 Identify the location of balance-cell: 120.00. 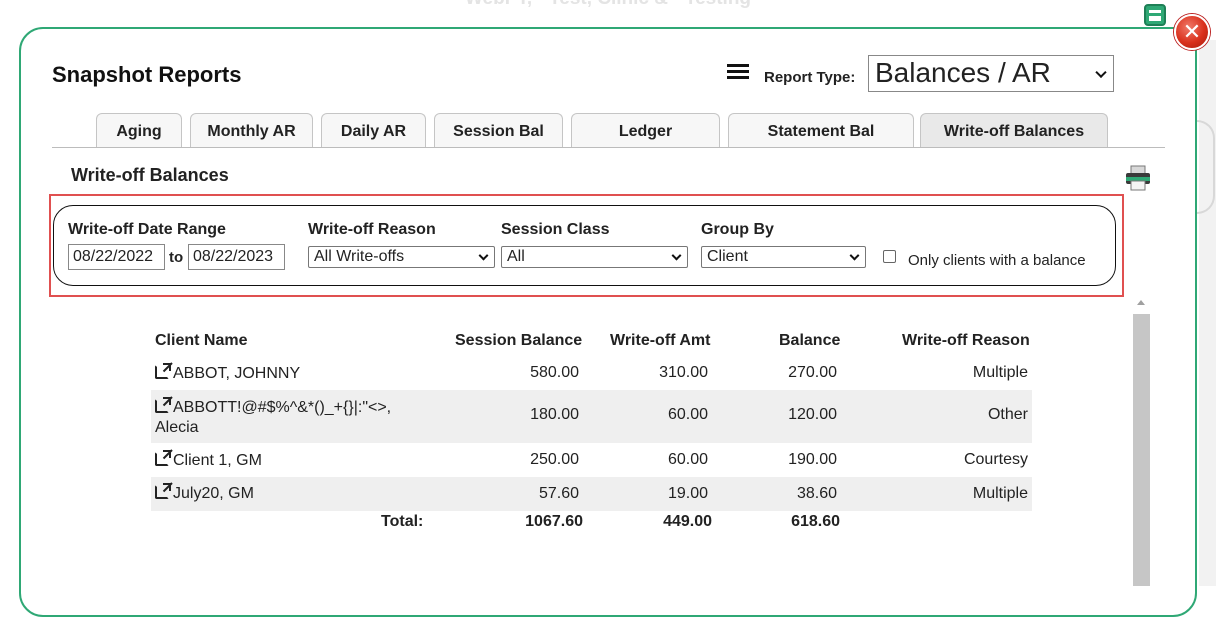
(812, 414).